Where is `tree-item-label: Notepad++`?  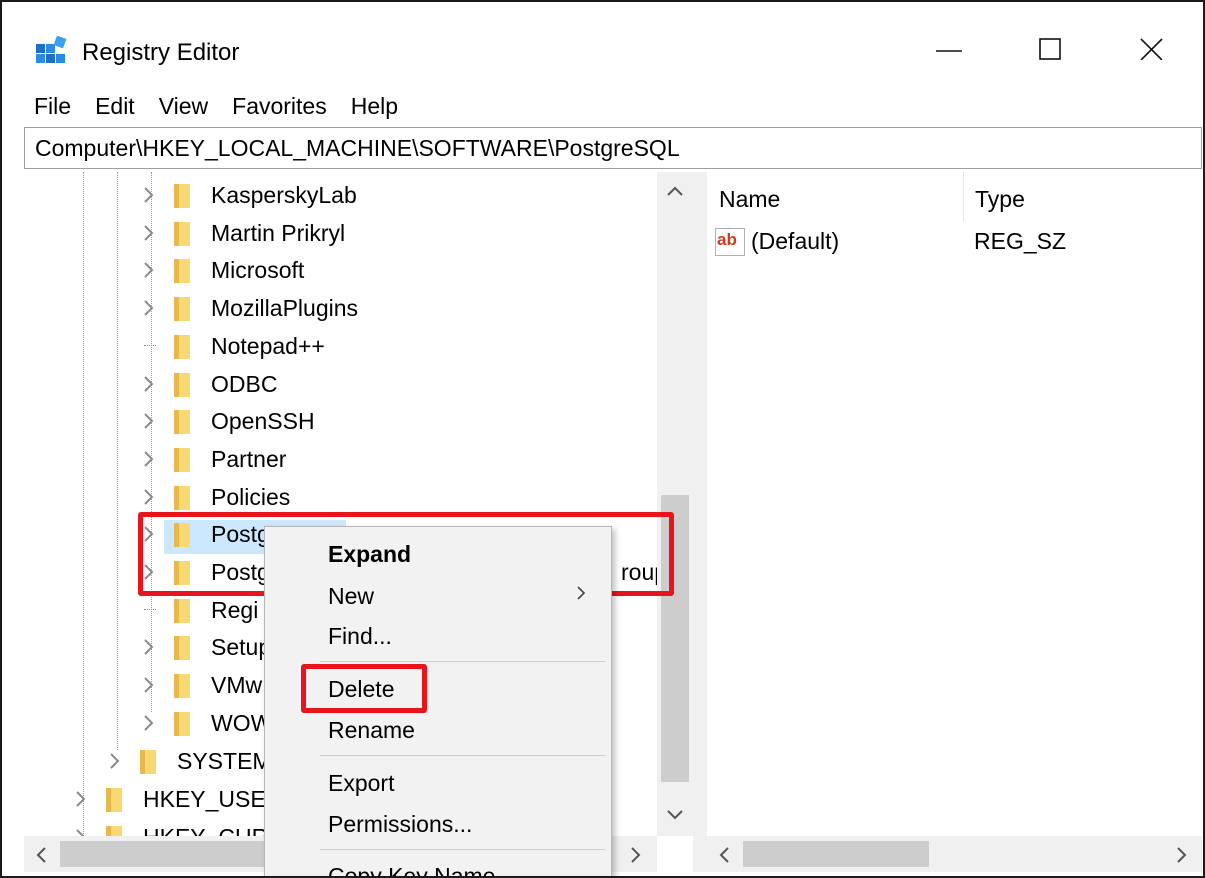 tree-item-label: Notepad++ is located at coordinates (268, 345).